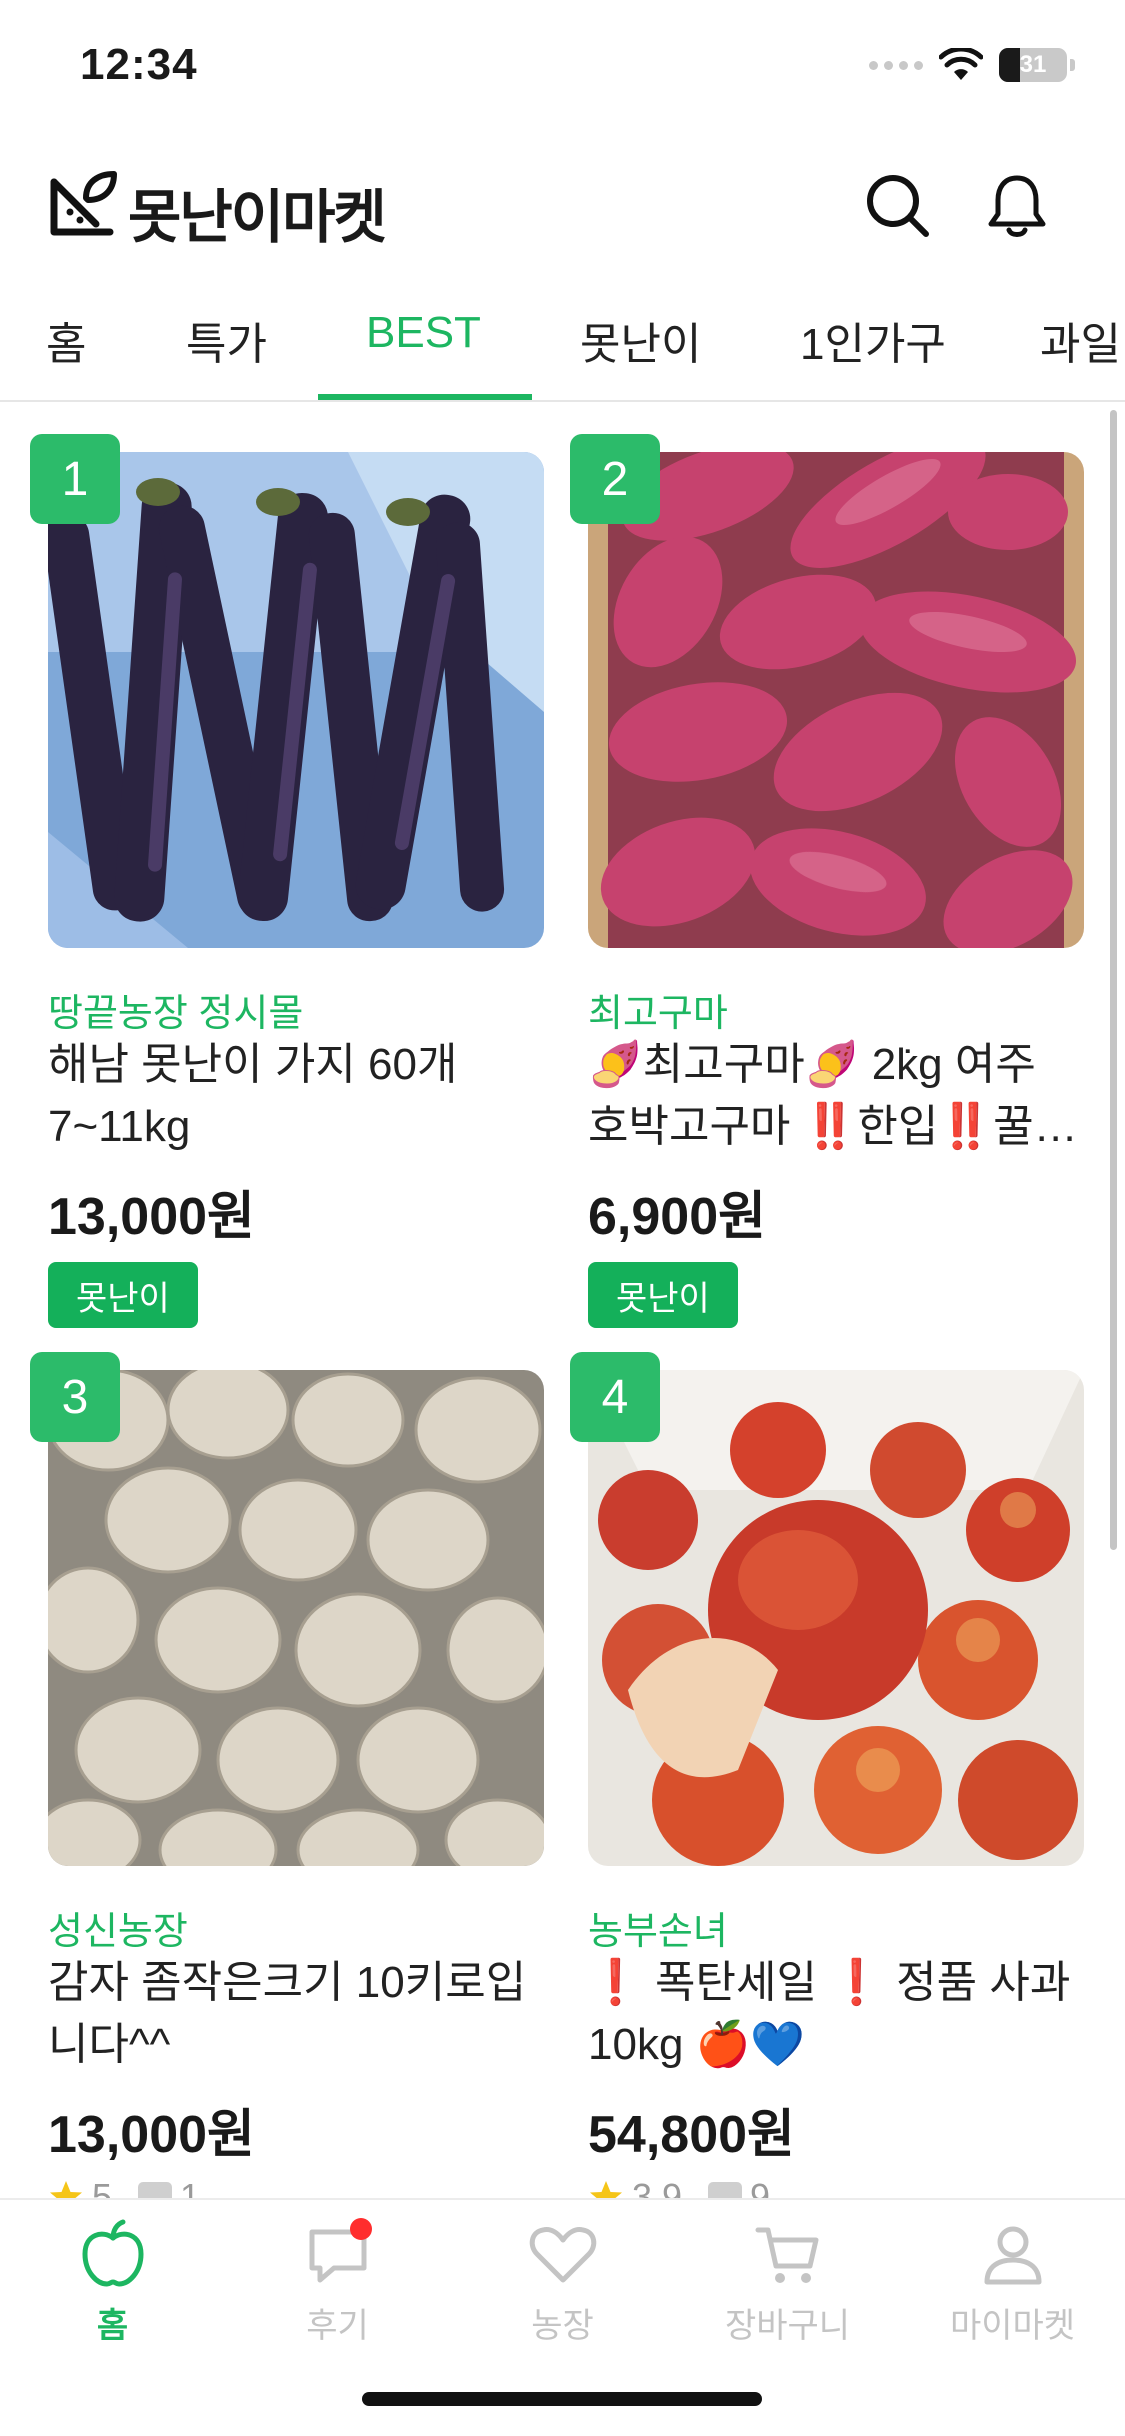  I want to click on product-title: ❗ 폭탄세일 ❗ 정품 사과 10kg 🍎💙, so click(836, 2014).